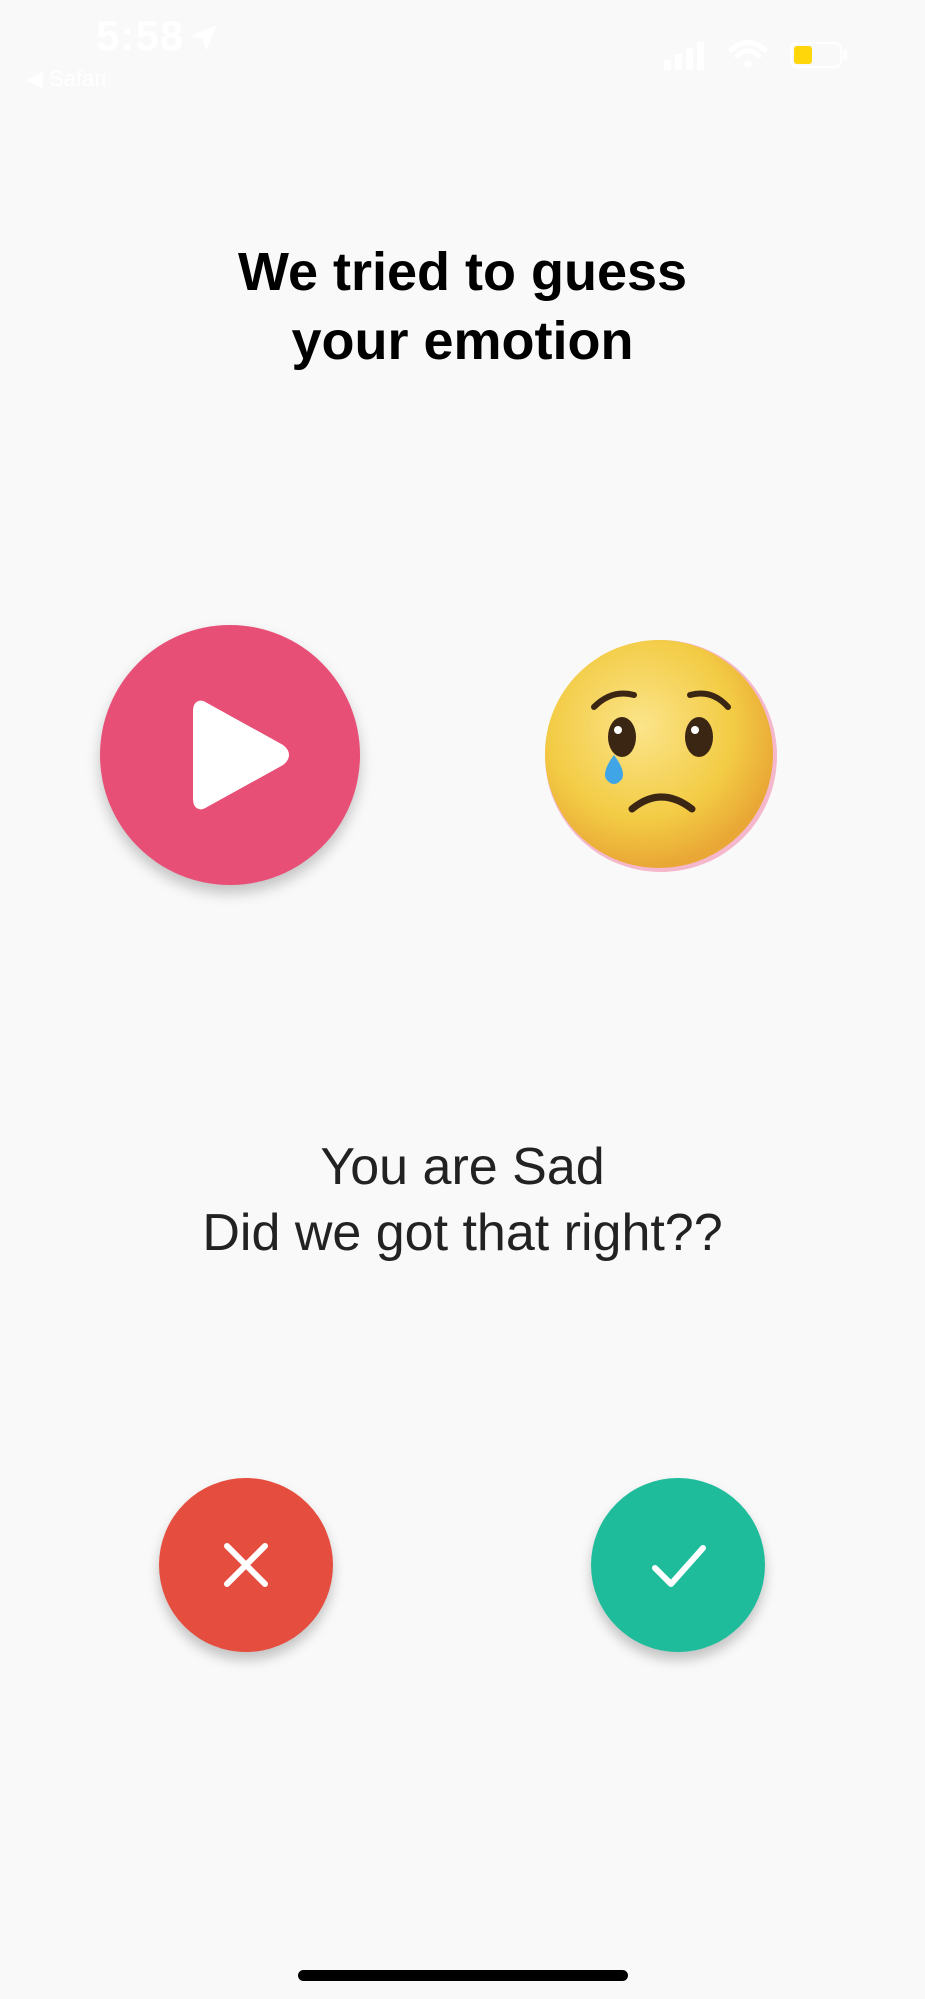 This screenshot has height=1999, width=925. What do you see at coordinates (462, 1167) in the screenshot?
I see `result-emotion-text: You are Sad` at bounding box center [462, 1167].